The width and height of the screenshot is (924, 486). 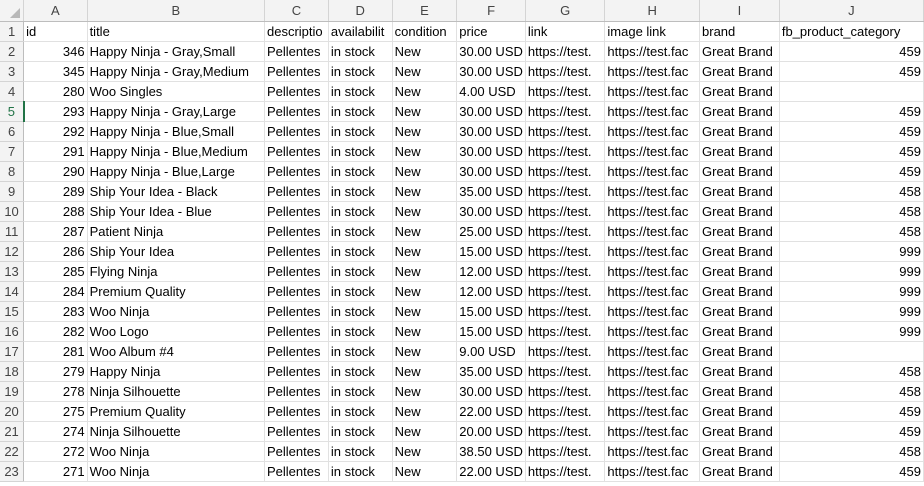 I want to click on row-header: 16, so click(x=12, y=331).